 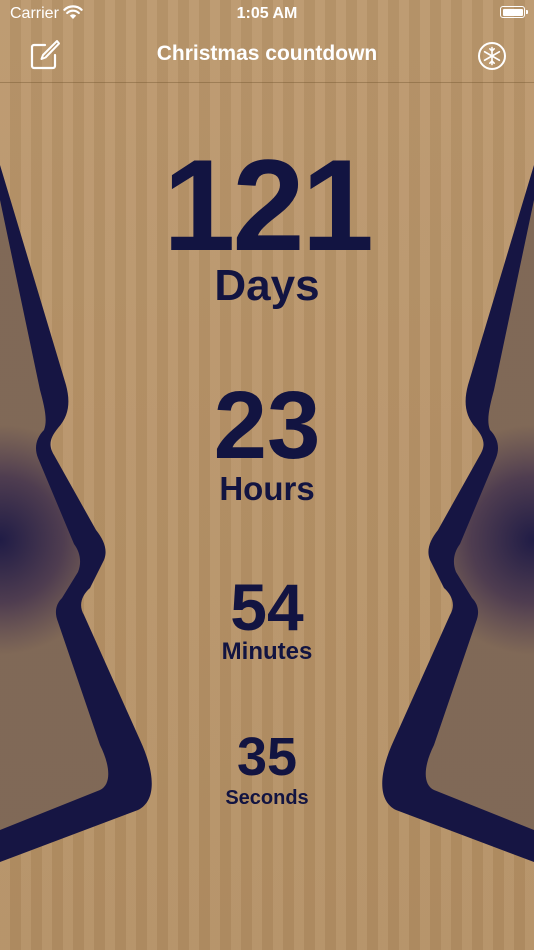 What do you see at coordinates (514, 12) in the screenshot?
I see `battery-icon` at bounding box center [514, 12].